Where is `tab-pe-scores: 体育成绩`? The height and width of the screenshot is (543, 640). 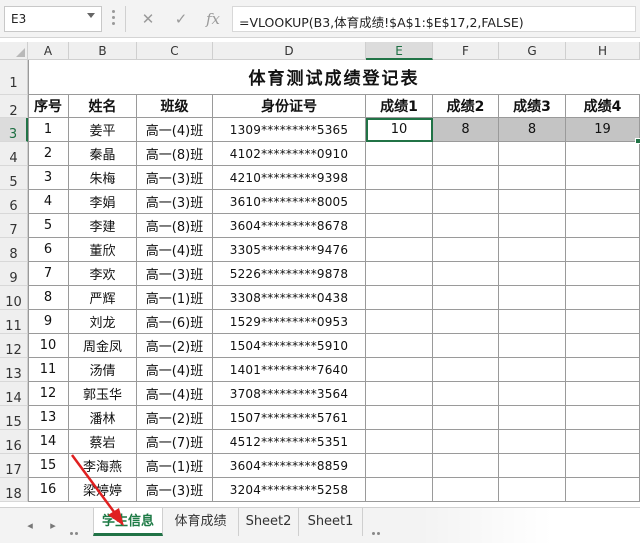
tab-pe-scores: 体育成绩 is located at coordinates (201, 522).